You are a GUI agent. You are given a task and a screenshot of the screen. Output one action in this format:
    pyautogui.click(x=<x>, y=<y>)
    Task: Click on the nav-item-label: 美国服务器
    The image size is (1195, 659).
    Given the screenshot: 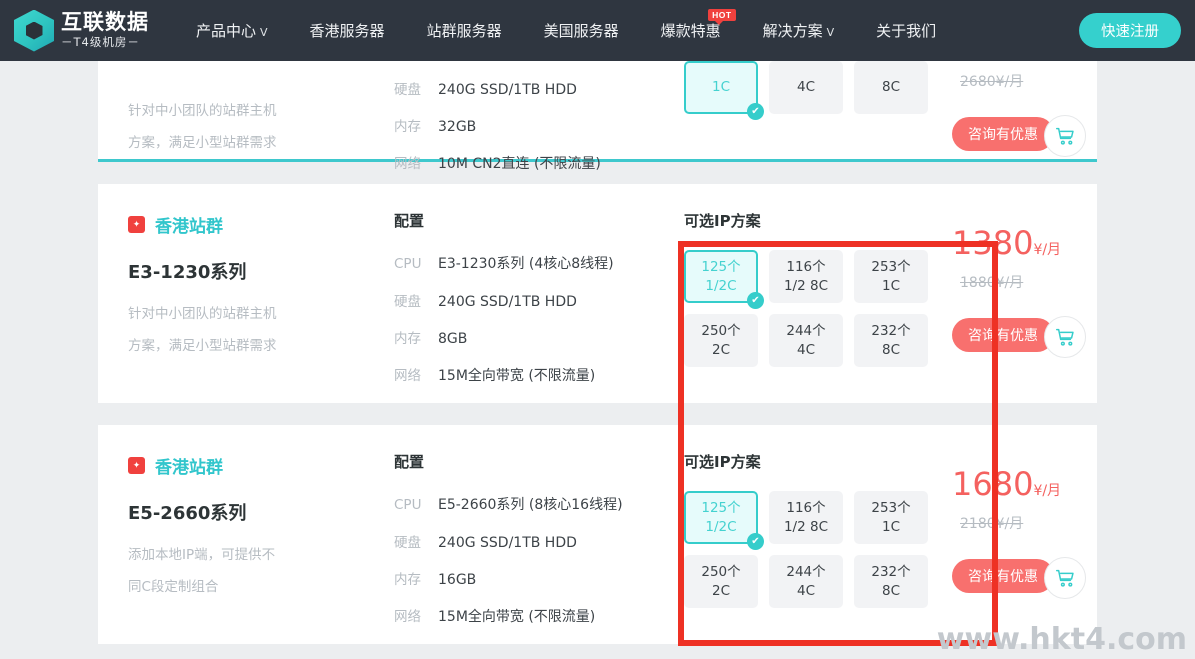 What is the action you would take?
    pyautogui.click(x=581, y=31)
    